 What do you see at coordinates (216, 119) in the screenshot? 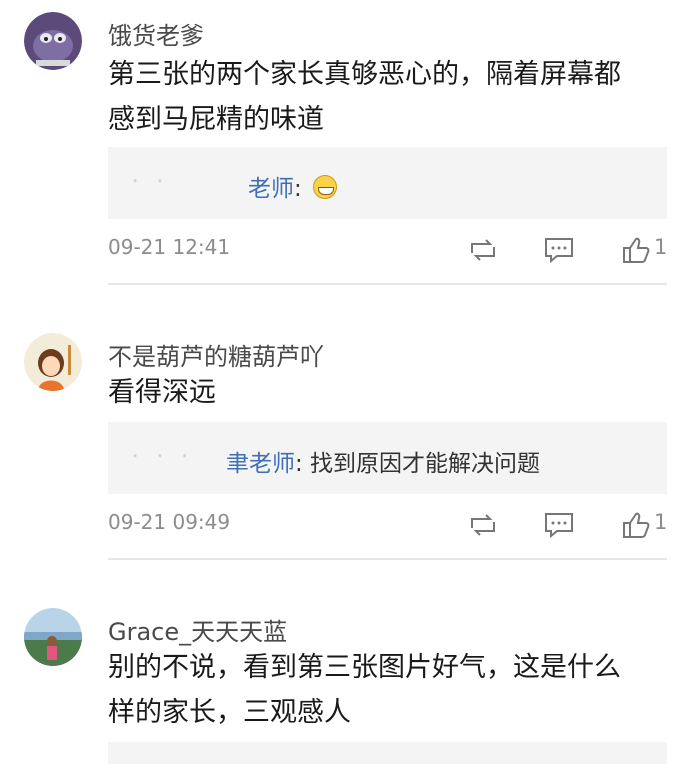
I see `comment-text-line: 感到马屁精的味道` at bounding box center [216, 119].